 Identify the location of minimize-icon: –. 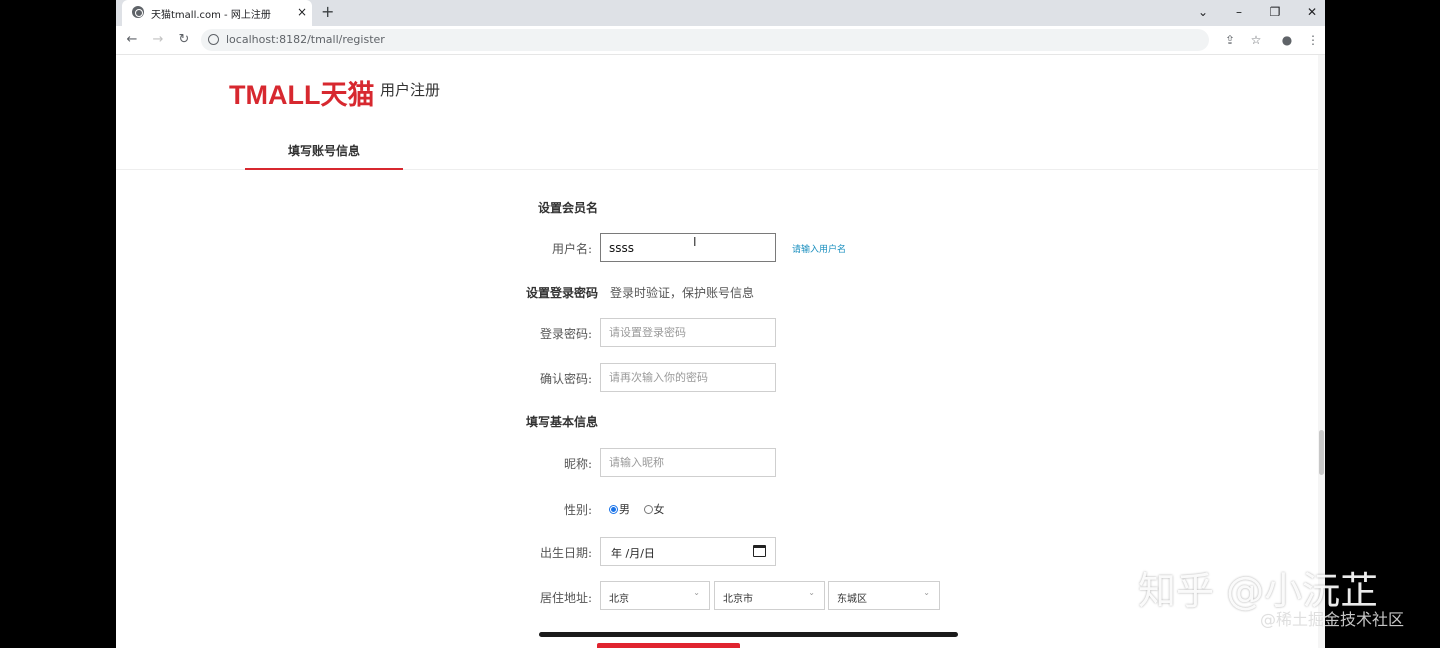
(1239, 12).